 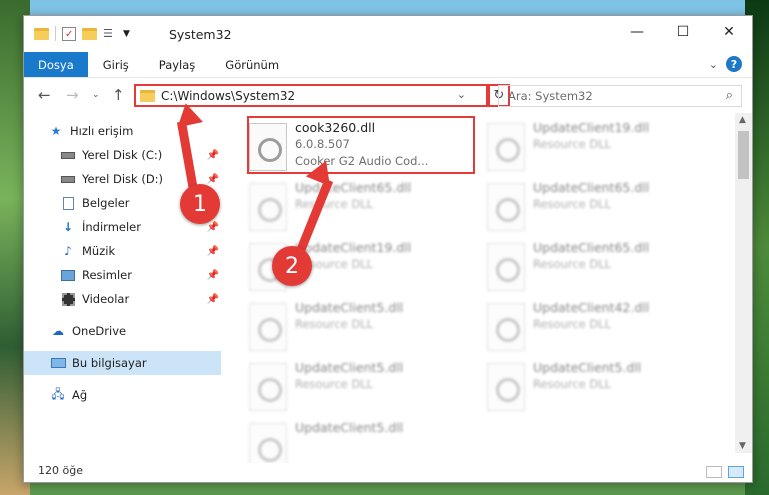 What do you see at coordinates (116, 64) in the screenshot?
I see `tab-home: Giriş` at bounding box center [116, 64].